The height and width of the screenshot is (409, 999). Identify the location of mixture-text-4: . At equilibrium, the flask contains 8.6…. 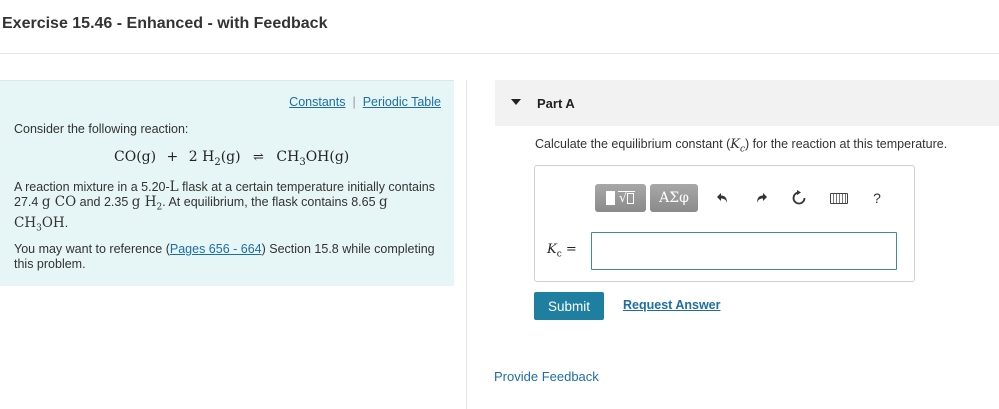
(271, 202).